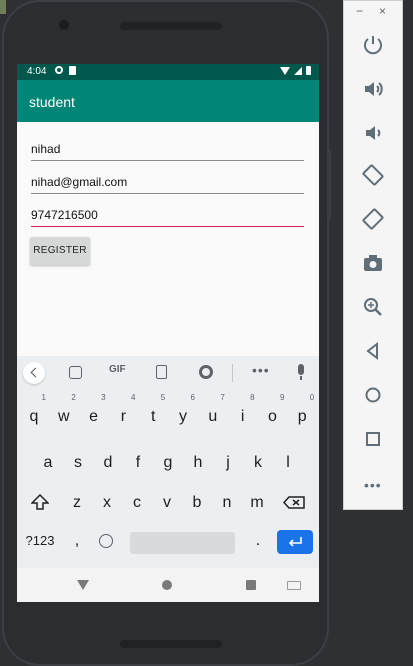 Image resolution: width=413 pixels, height=666 pixels. Describe the element at coordinates (64, 215) in the screenshot. I see `phone-field-value: 9747216500` at that location.